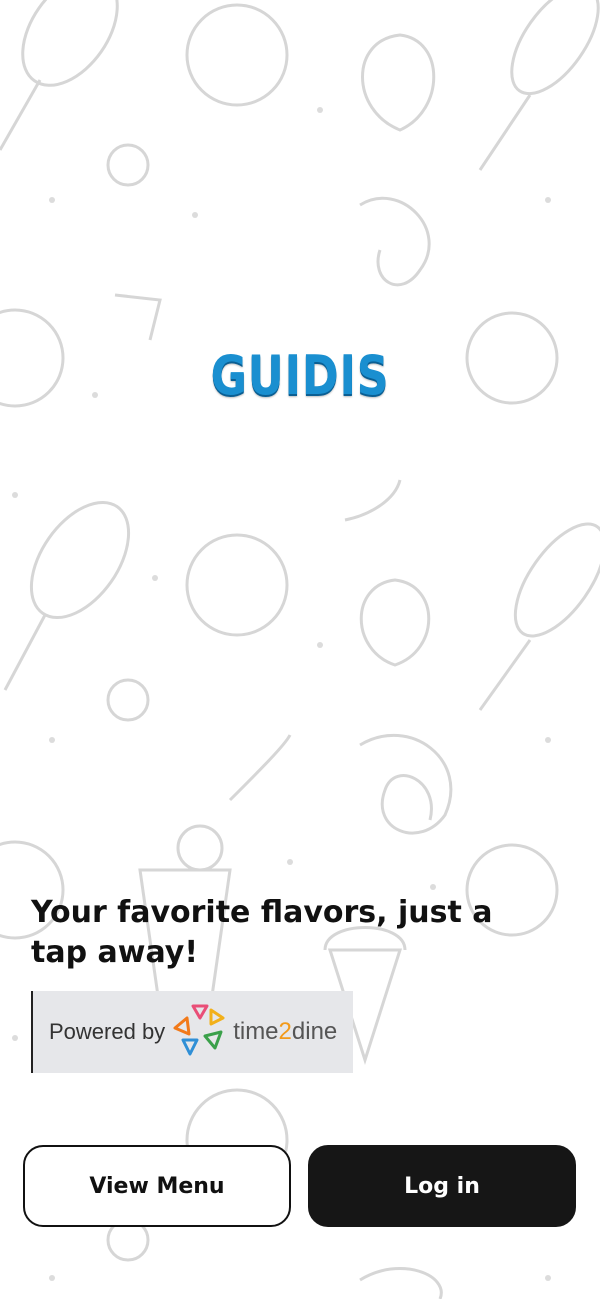 The width and height of the screenshot is (600, 1299). Describe the element at coordinates (442, 1186) in the screenshot. I see `login-button: Log in` at that location.